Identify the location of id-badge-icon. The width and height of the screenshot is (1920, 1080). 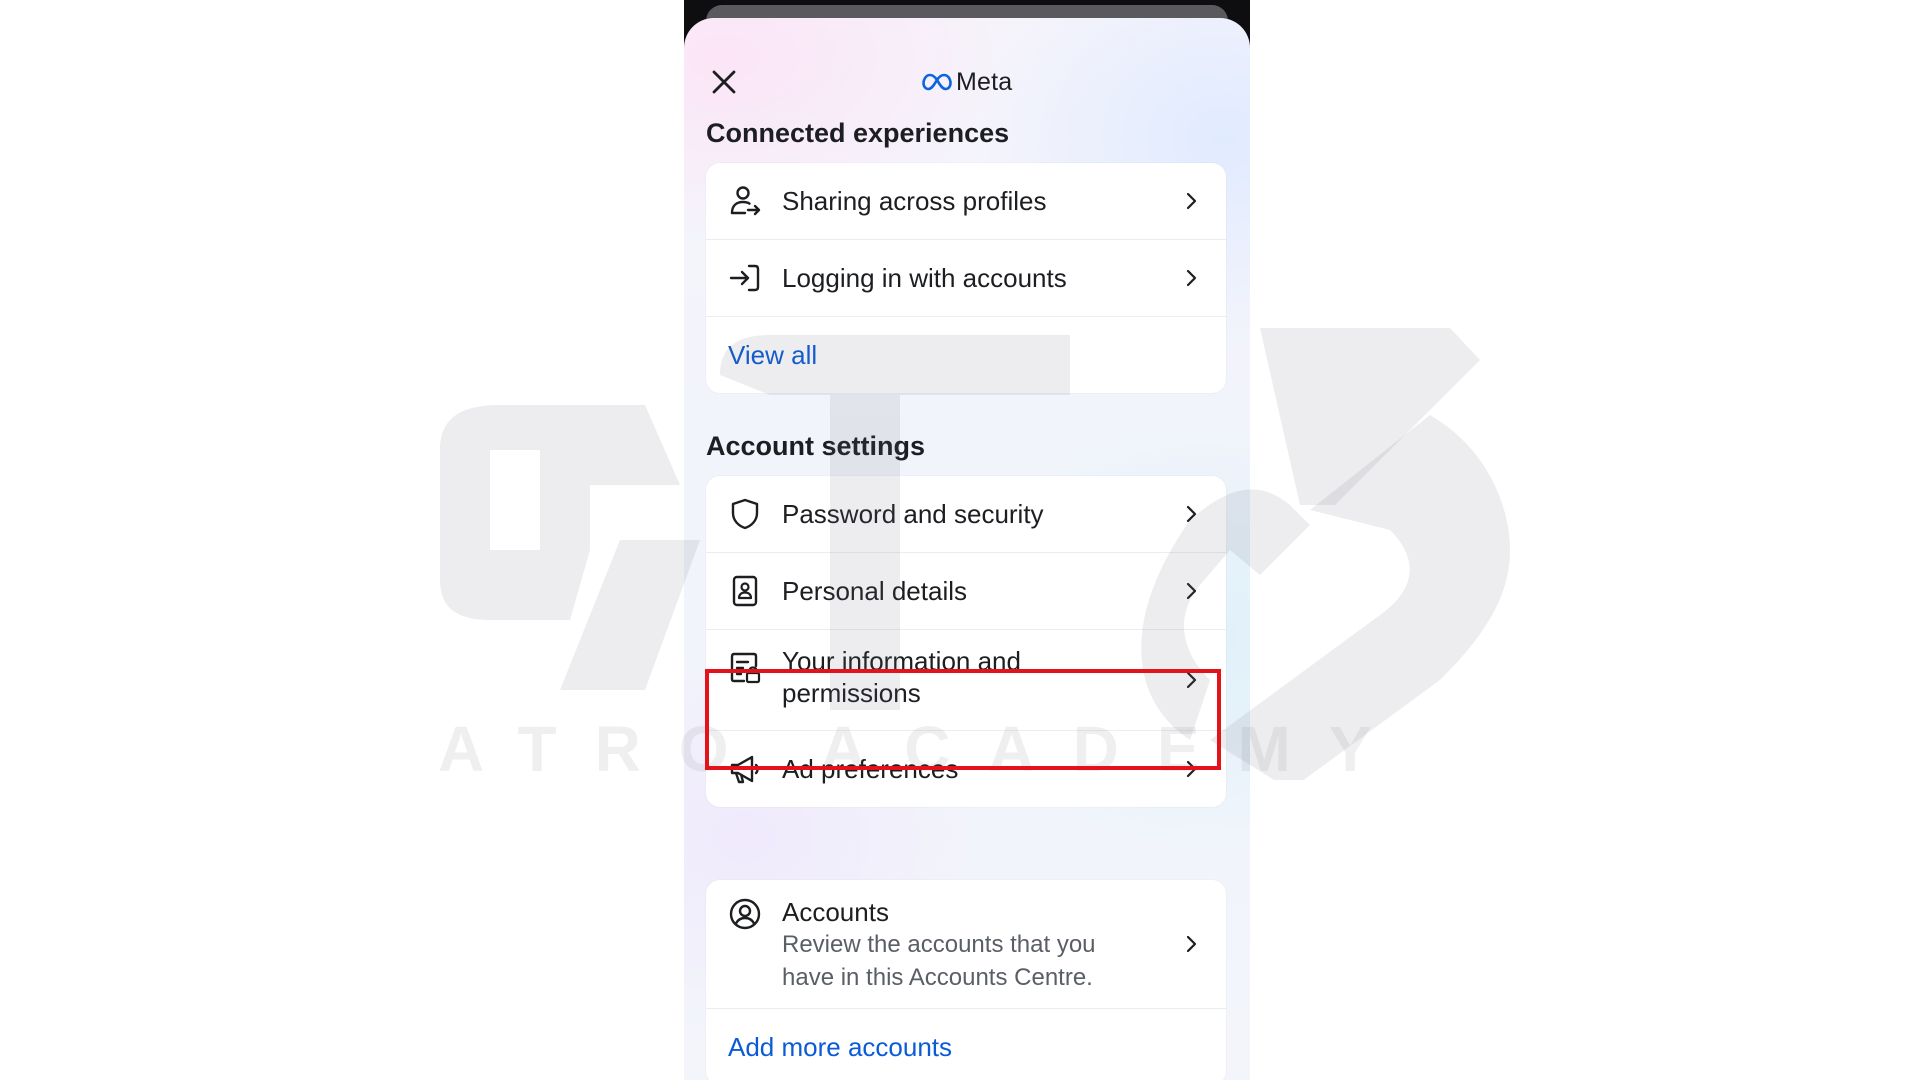
(745, 591).